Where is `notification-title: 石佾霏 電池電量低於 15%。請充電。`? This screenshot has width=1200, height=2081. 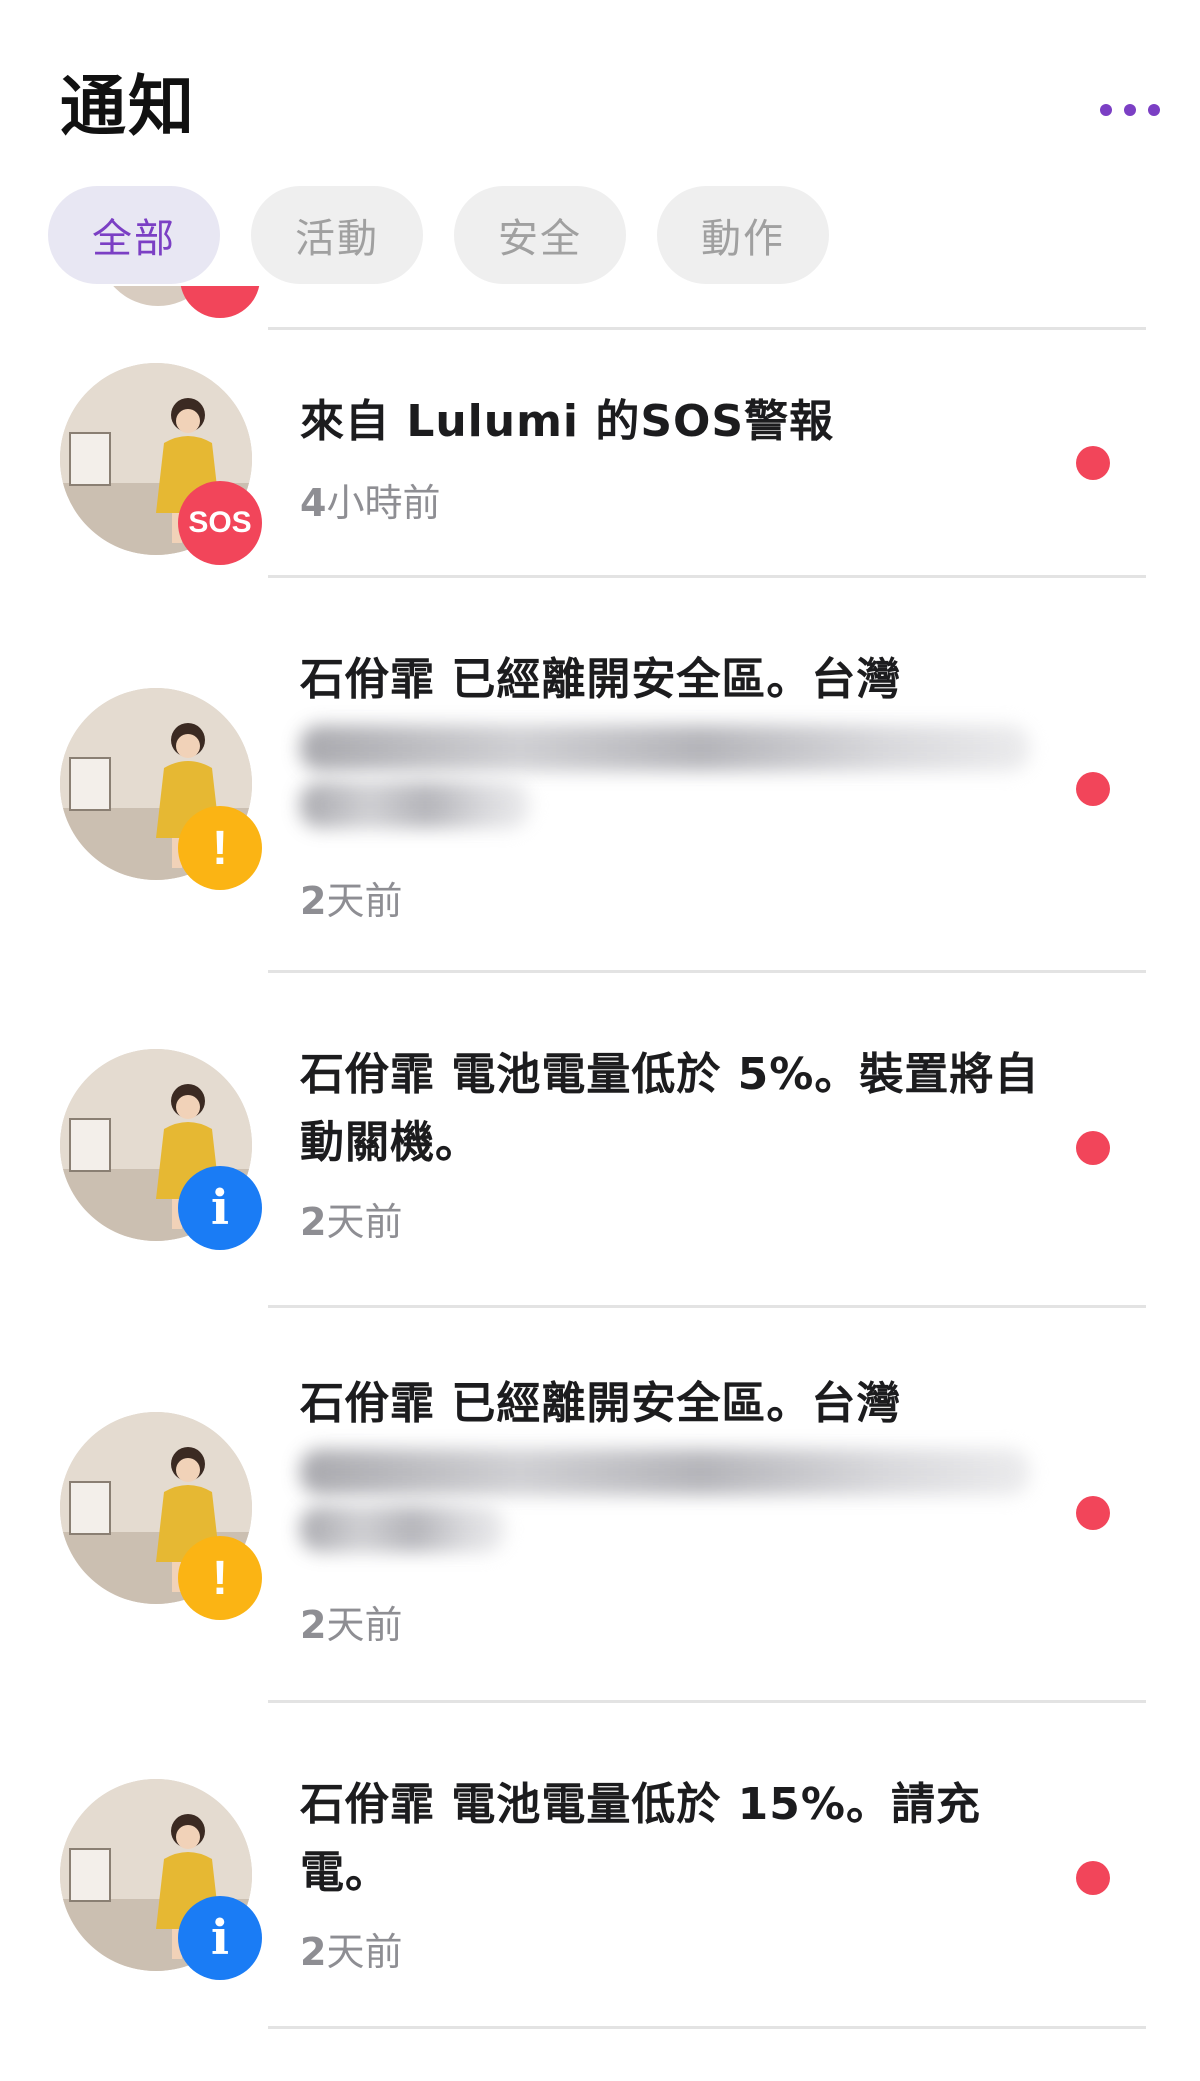
notification-title: 石佾霏 電池電量低於 15%。請充電。 is located at coordinates (640, 1838).